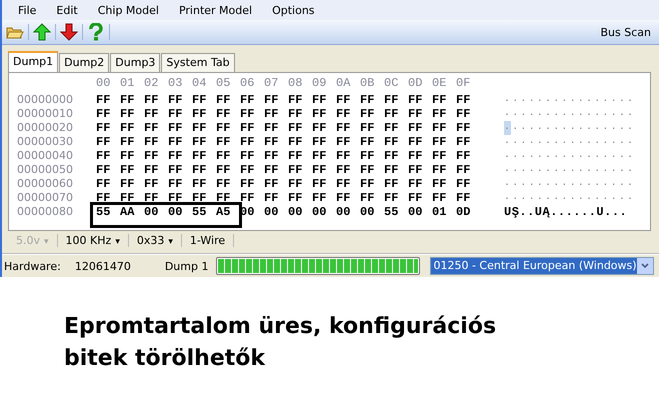  What do you see at coordinates (45, 198) in the screenshot?
I see `offset-label: 00000070` at bounding box center [45, 198].